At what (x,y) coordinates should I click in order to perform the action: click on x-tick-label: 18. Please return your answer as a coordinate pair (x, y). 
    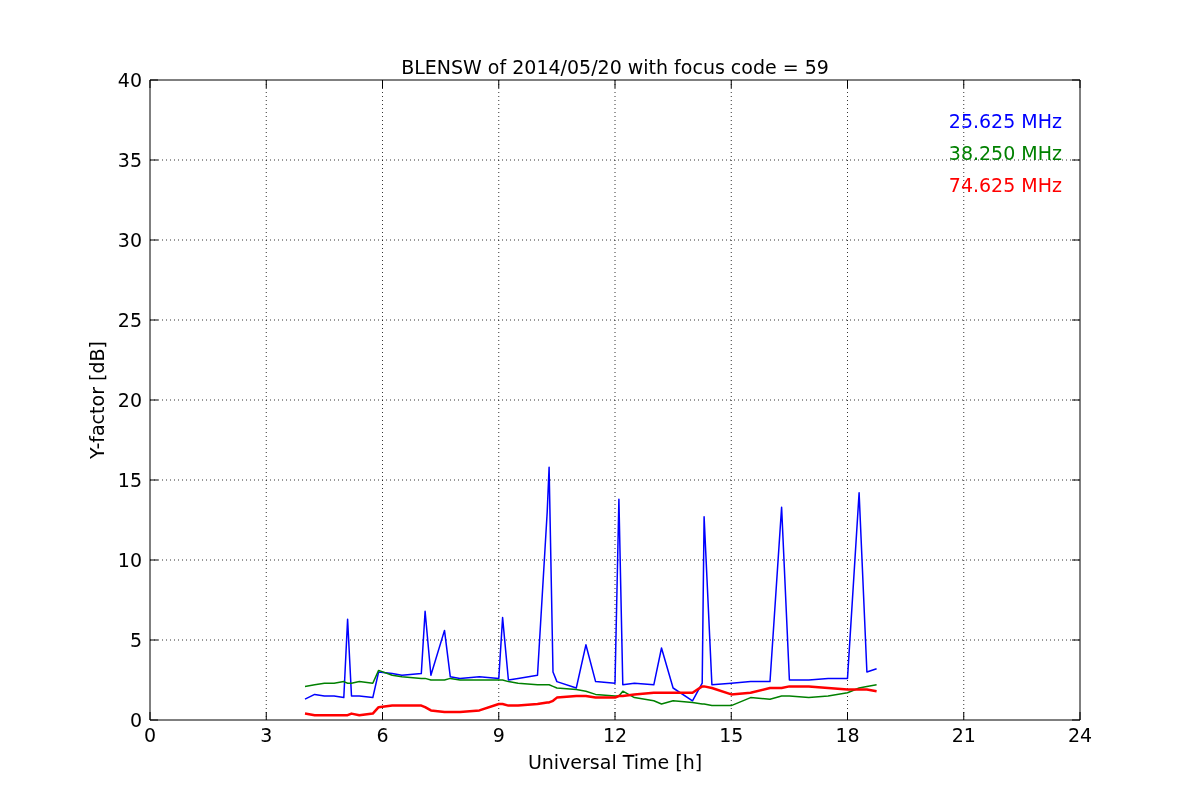
    Looking at the image, I should click on (847, 735).